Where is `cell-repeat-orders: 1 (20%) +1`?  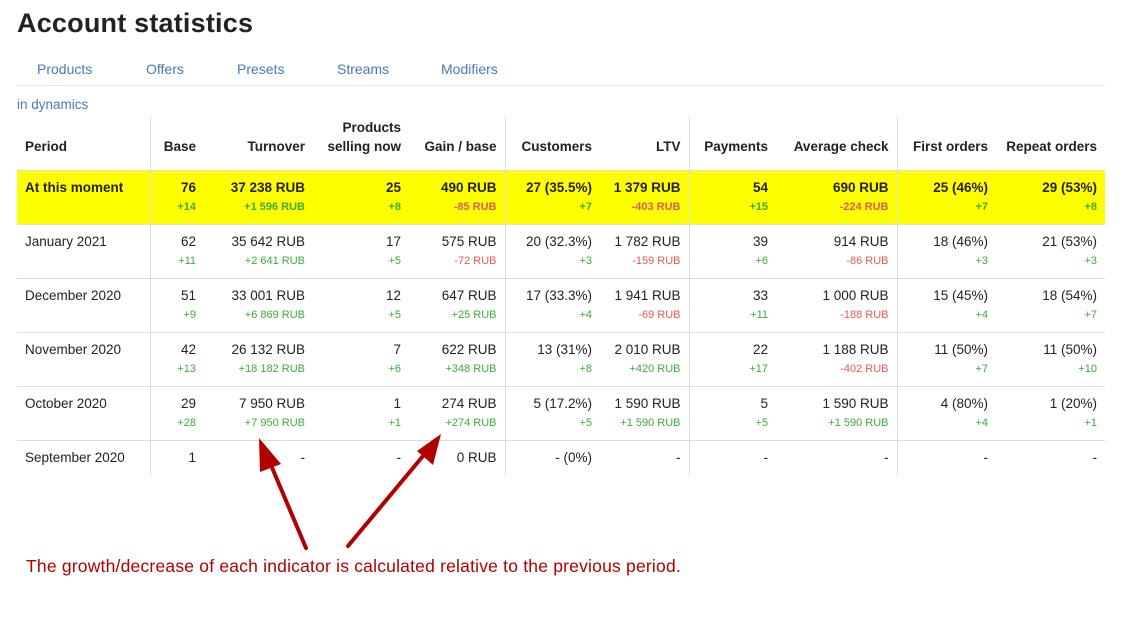
cell-repeat-orders: 1 (20%) +1 is located at coordinates (1050, 413).